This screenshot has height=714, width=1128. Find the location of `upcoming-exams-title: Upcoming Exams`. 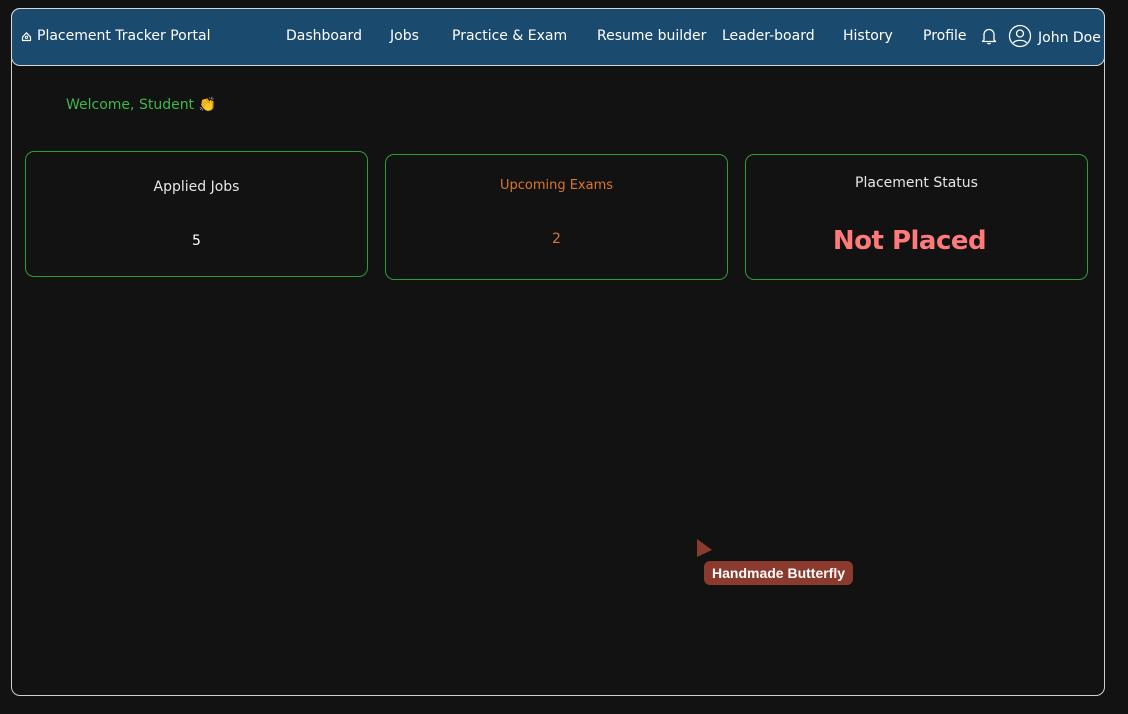

upcoming-exams-title: Upcoming Exams is located at coordinates (556, 185).